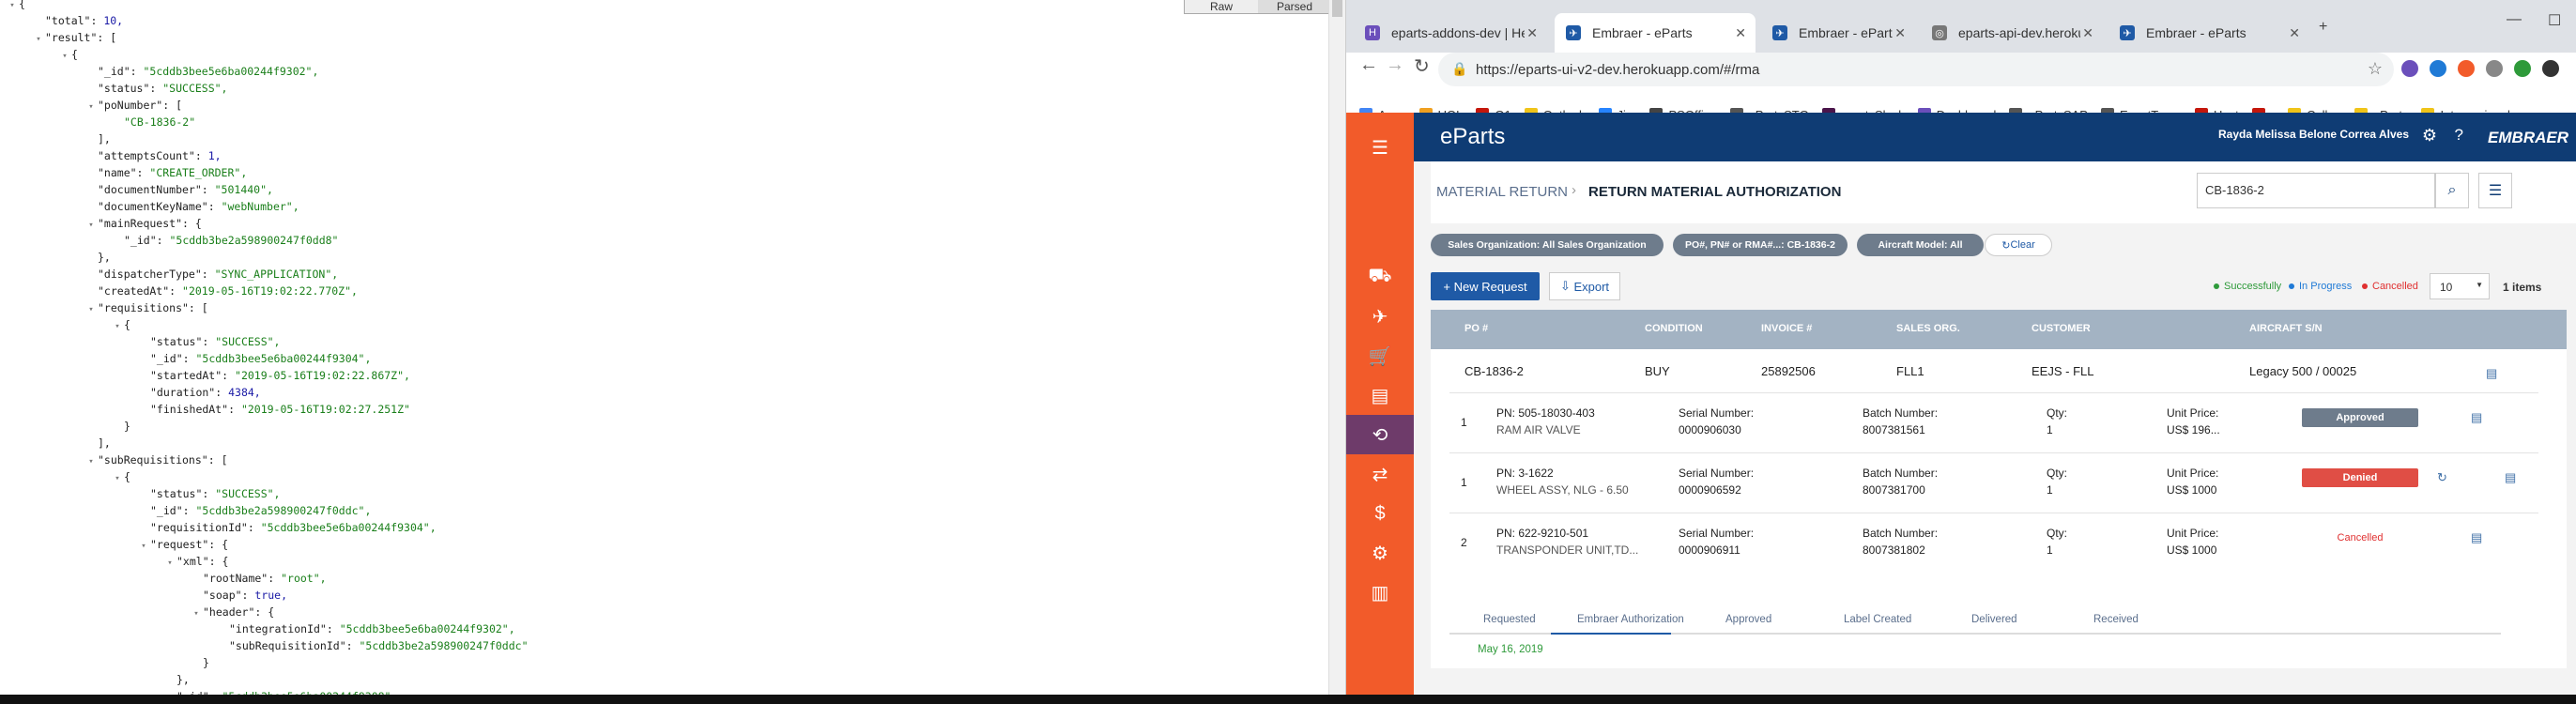 This screenshot has width=2576, height=704. What do you see at coordinates (2316, 190) in the screenshot?
I see `search-input: CB-1836-2` at bounding box center [2316, 190].